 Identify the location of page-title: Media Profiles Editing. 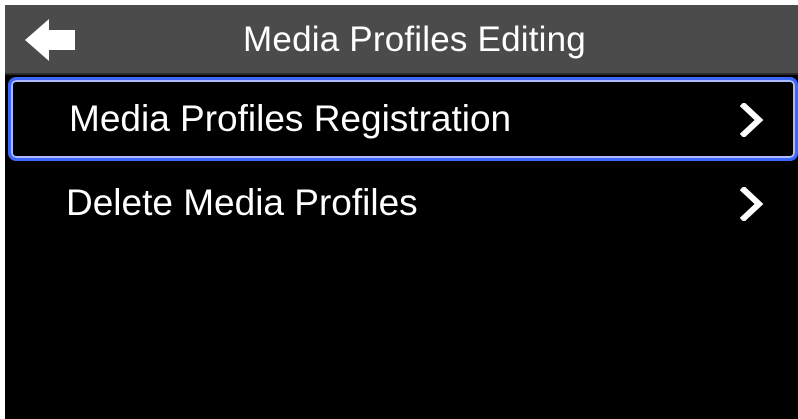
(414, 39).